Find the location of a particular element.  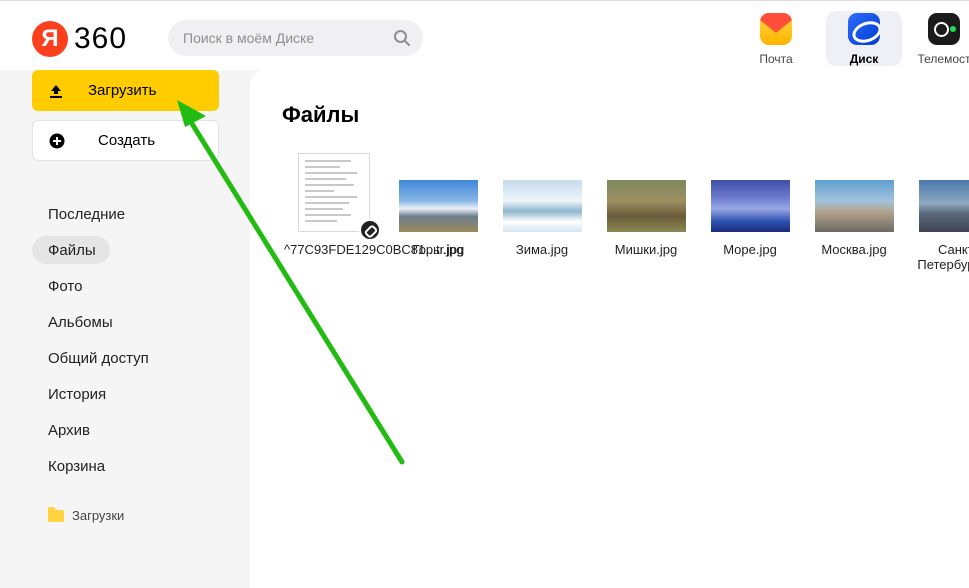

file-item: Зима.jpg is located at coordinates (542, 203).